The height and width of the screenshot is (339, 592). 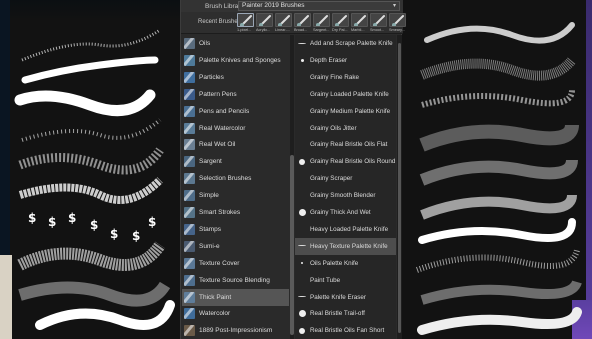 What do you see at coordinates (334, 263) in the screenshot?
I see `variant-label: Oils Palette Knife` at bounding box center [334, 263].